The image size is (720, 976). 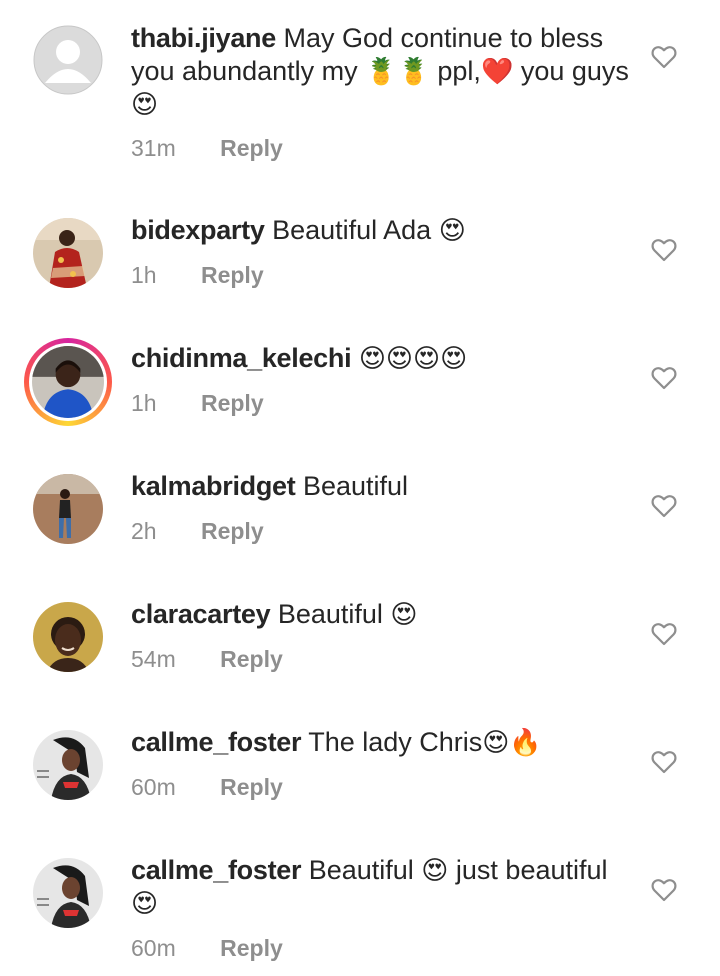 What do you see at coordinates (153, 148) in the screenshot?
I see `comment-timestamp: 31m` at bounding box center [153, 148].